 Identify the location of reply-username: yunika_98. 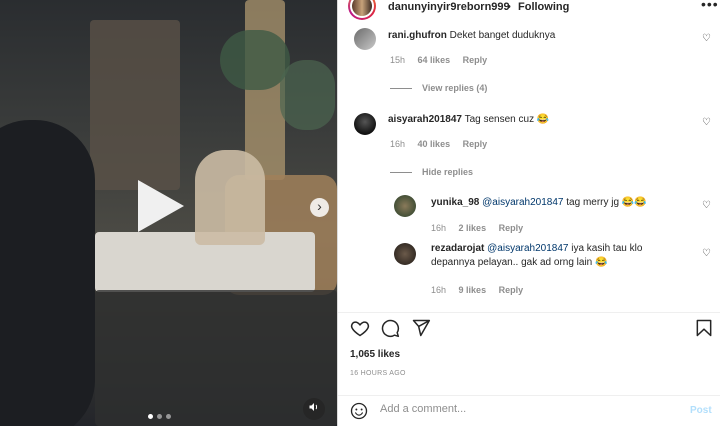
(455, 202).